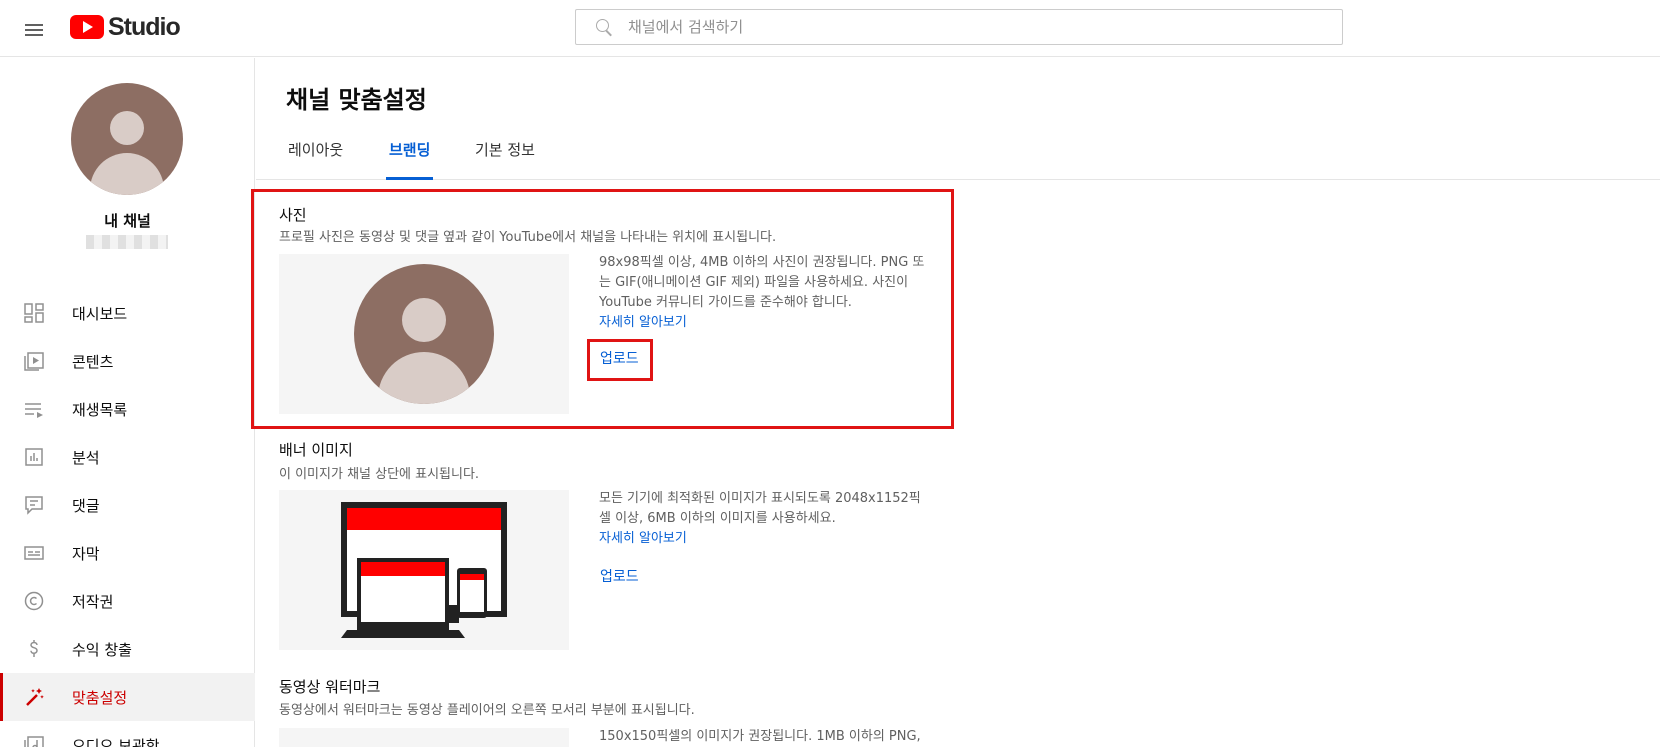 The width and height of the screenshot is (1660, 747). Describe the element at coordinates (34, 601) in the screenshot. I see `copyright-icon` at that location.